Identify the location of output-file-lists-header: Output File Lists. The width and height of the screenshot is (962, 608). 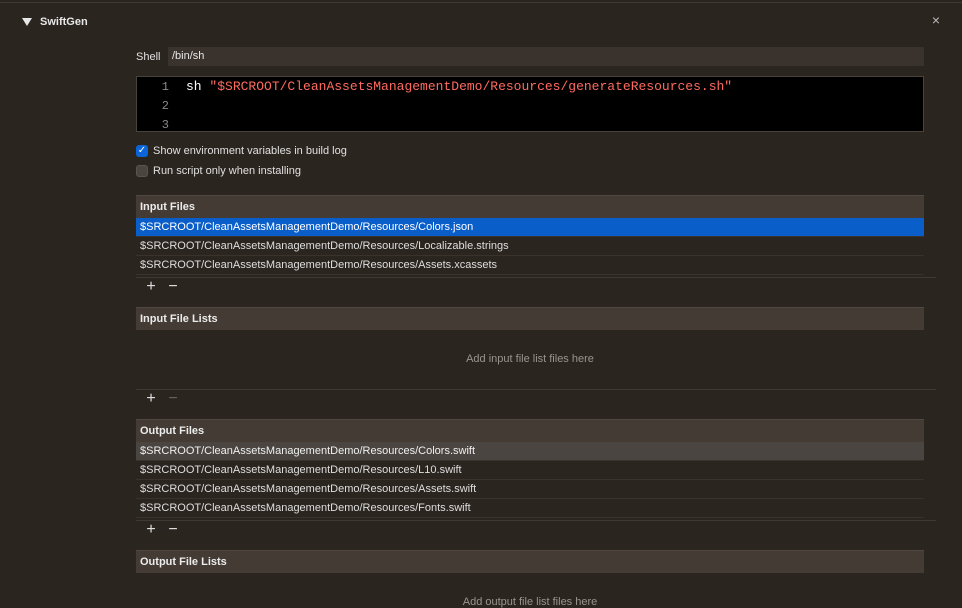
(530, 561).